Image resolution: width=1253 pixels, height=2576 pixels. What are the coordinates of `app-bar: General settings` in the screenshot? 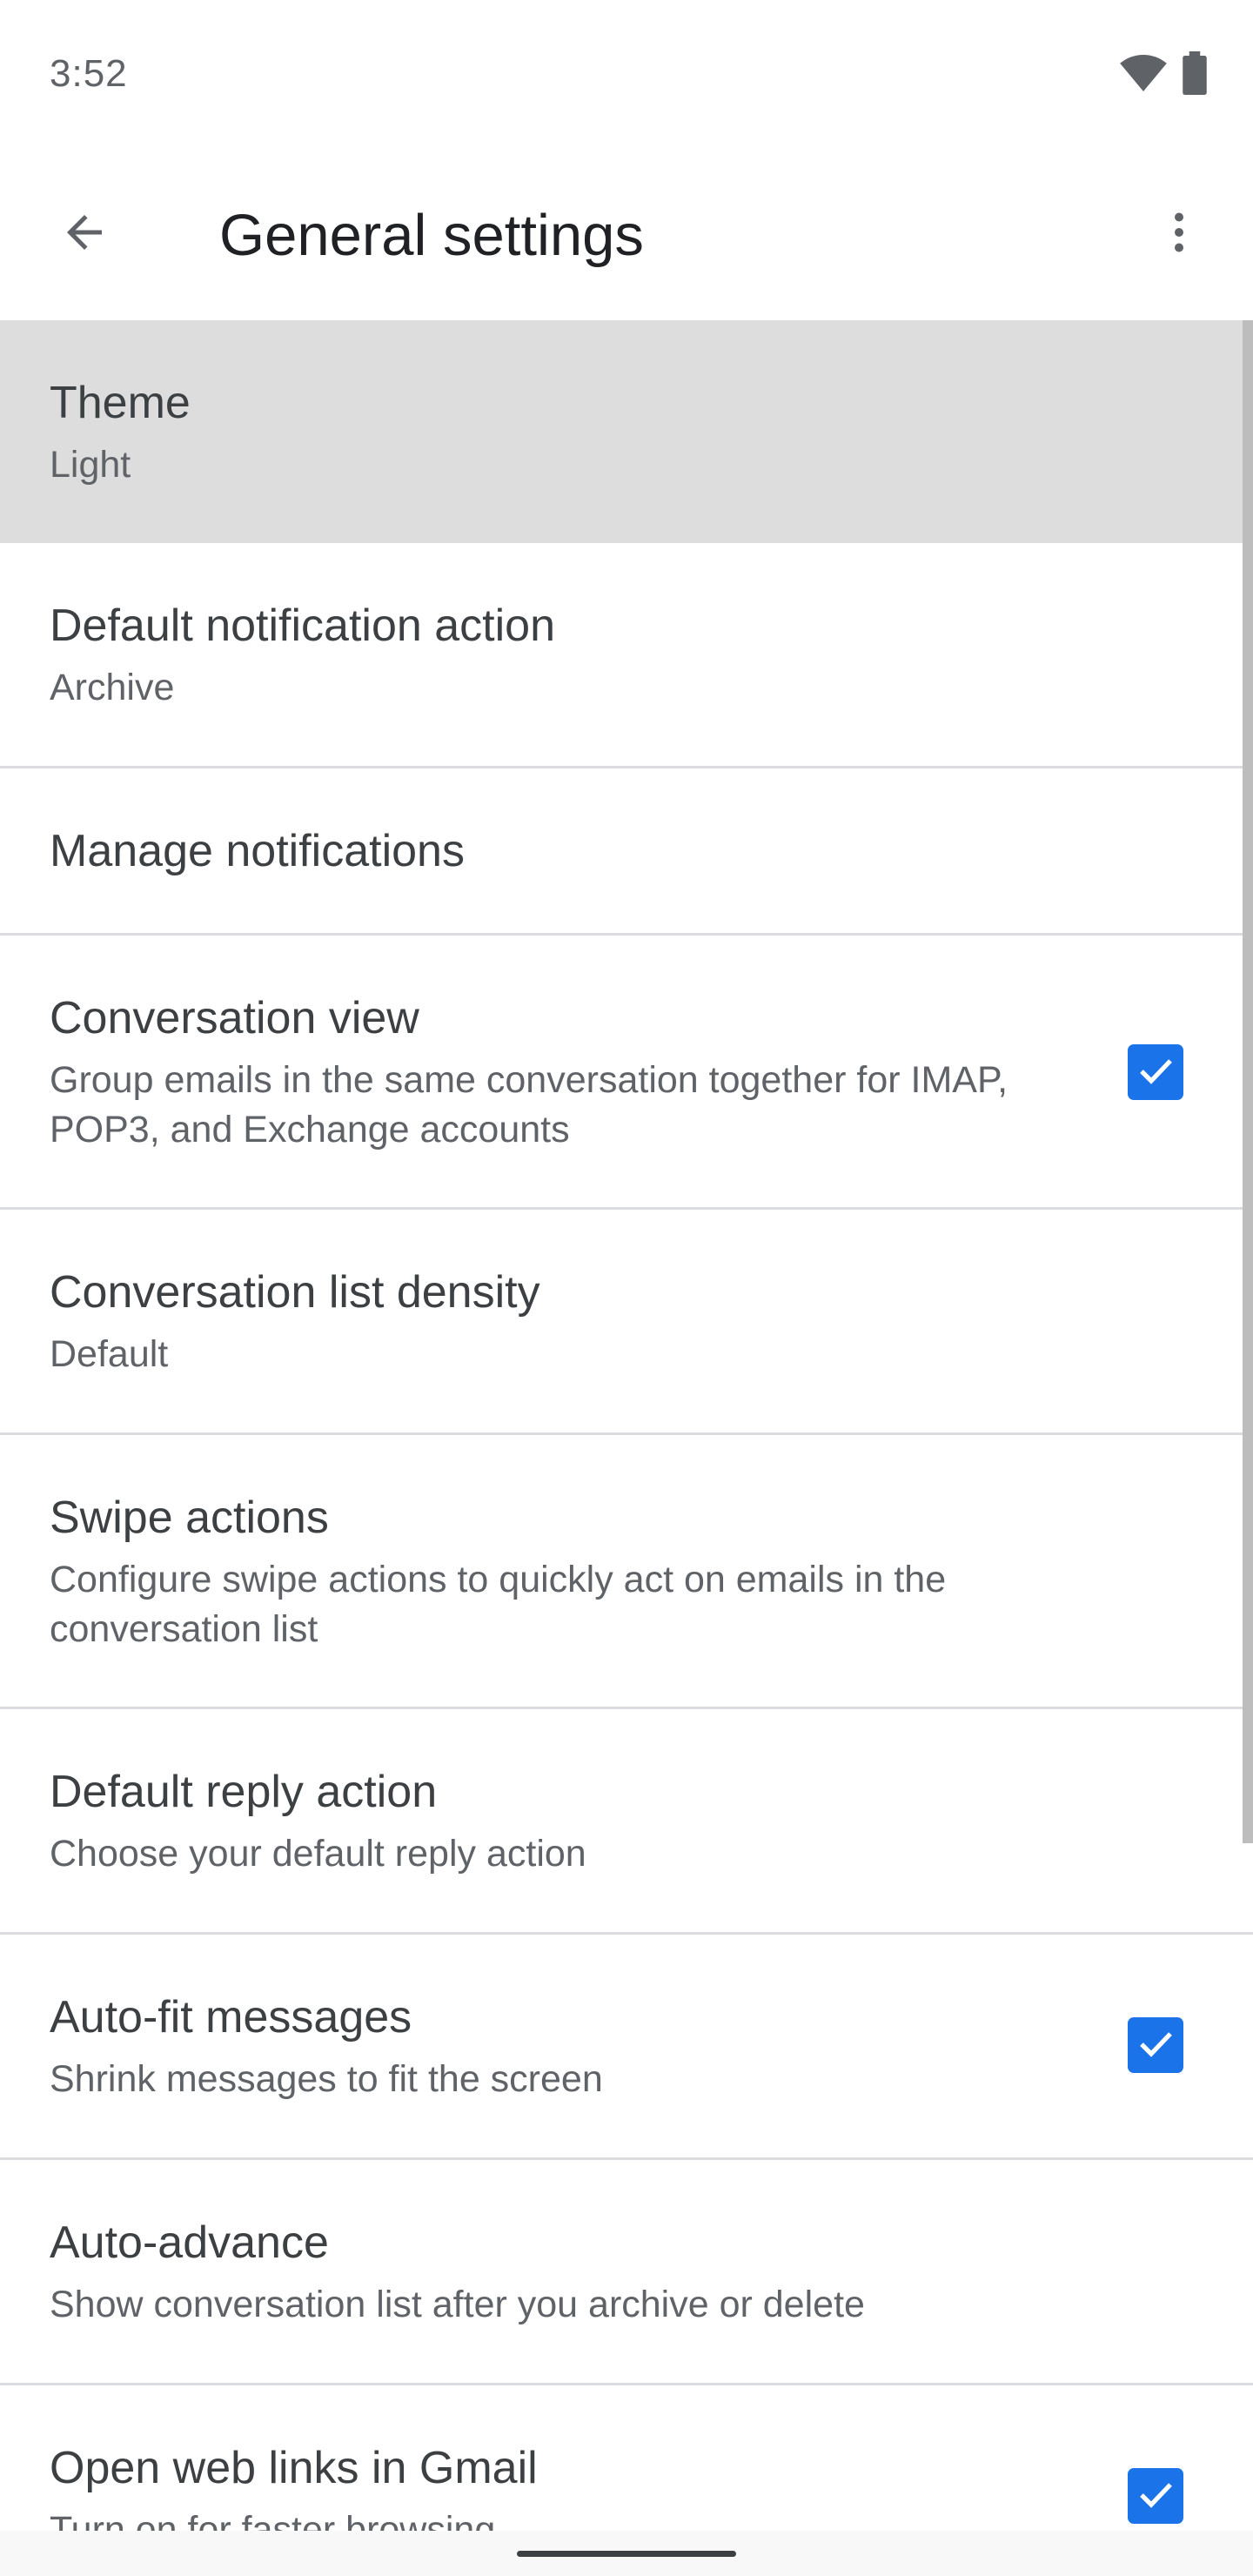 It's located at (626, 234).